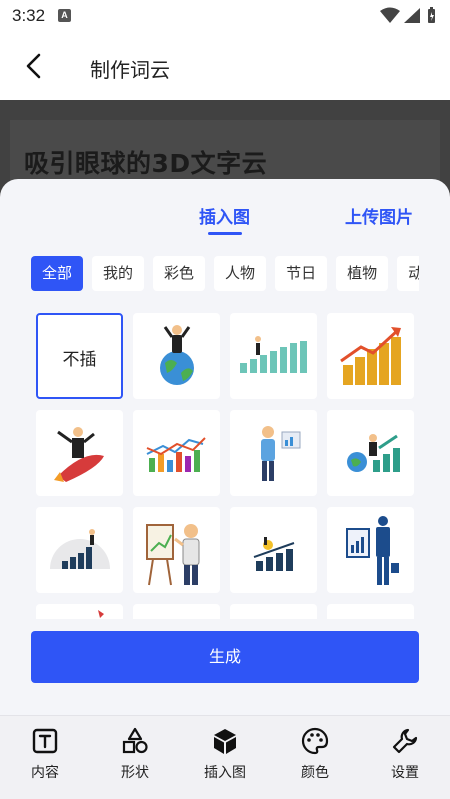 Image resolution: width=450 pixels, height=799 pixels. Describe the element at coordinates (405, 773) in the screenshot. I see `nav-label: 设置` at that location.